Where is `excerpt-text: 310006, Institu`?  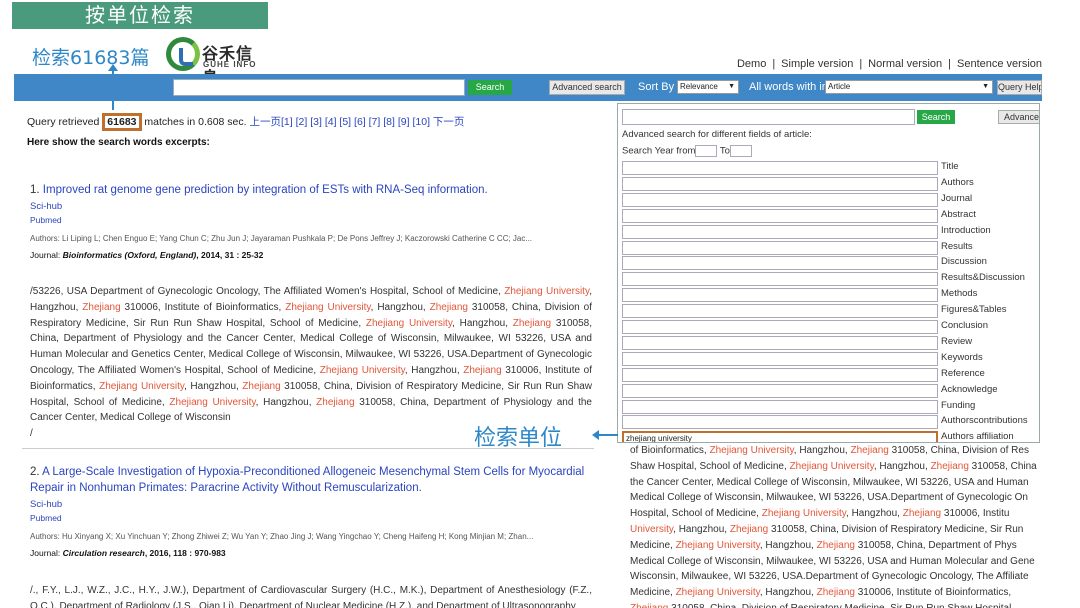
excerpt-text: 310006, Institu is located at coordinates (975, 514).